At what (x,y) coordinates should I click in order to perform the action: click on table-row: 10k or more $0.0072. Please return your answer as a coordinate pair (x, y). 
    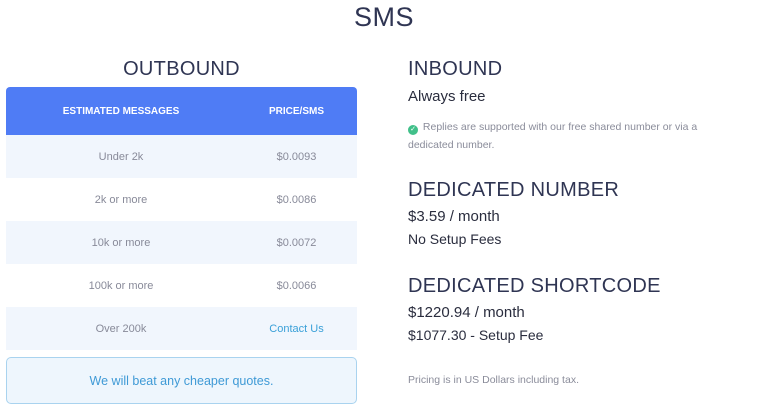
    Looking at the image, I should click on (181, 242).